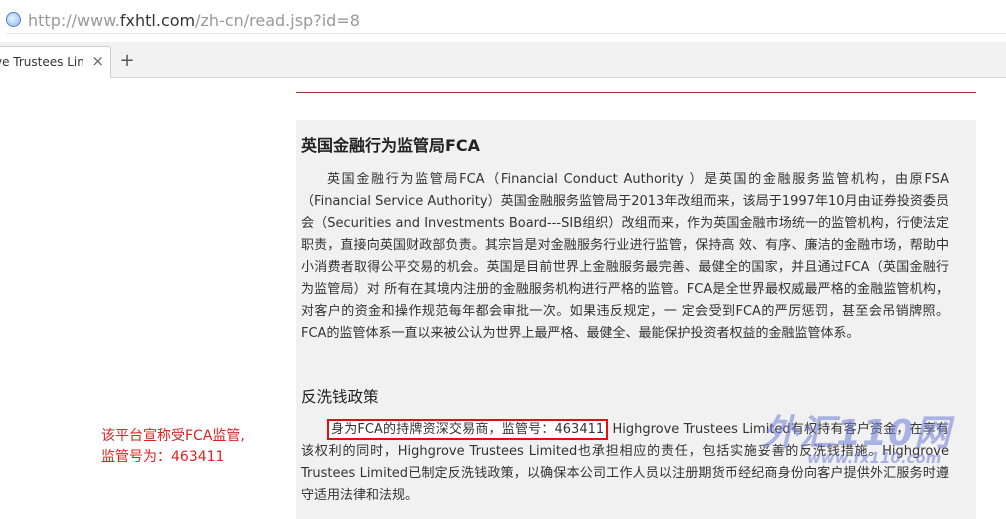  I want to click on tab-bar: ve Trustees Lin × +, so click(503, 60).